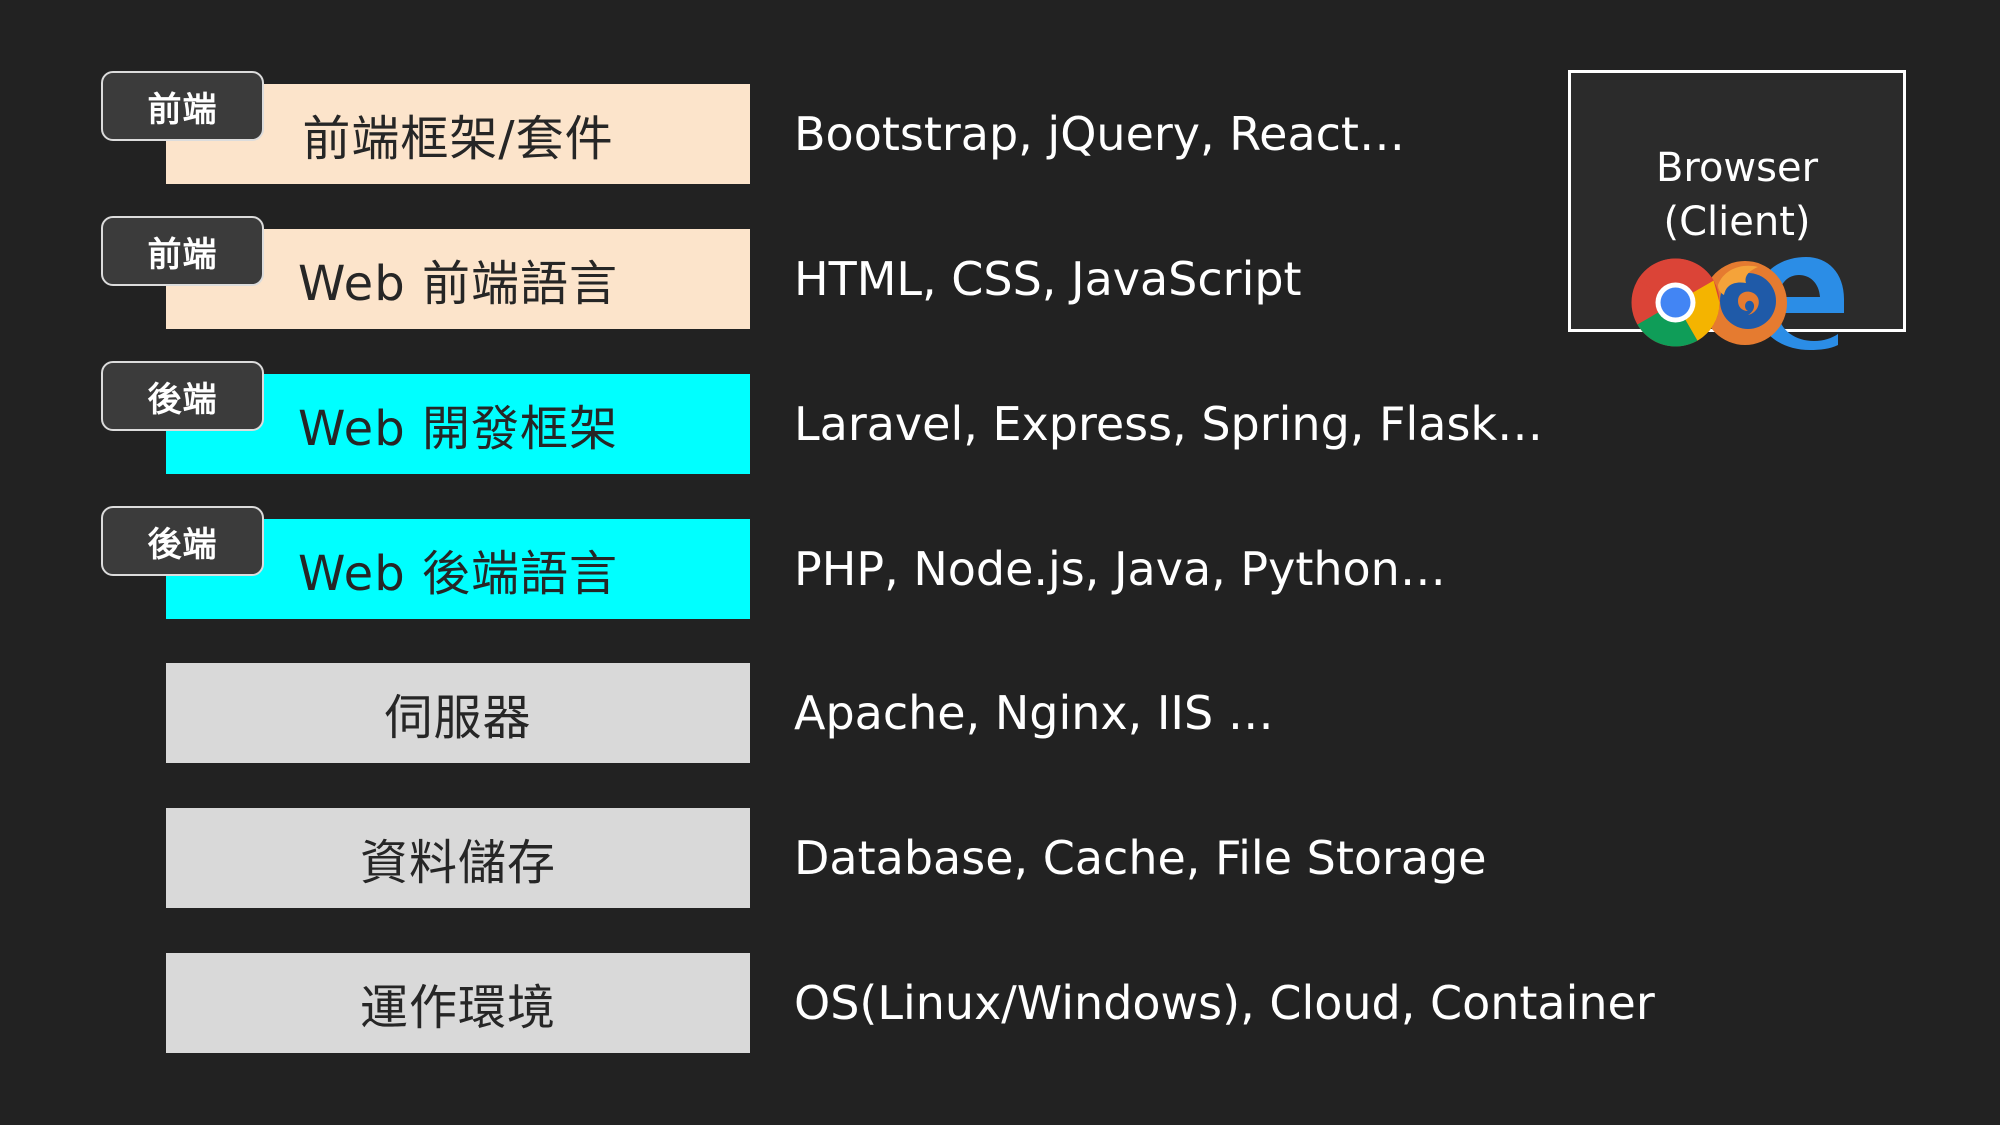 This screenshot has height=1125, width=2000. What do you see at coordinates (1224, 1003) in the screenshot?
I see `layer-examples: OS(Linux/Windows), Cloud, Container` at bounding box center [1224, 1003].